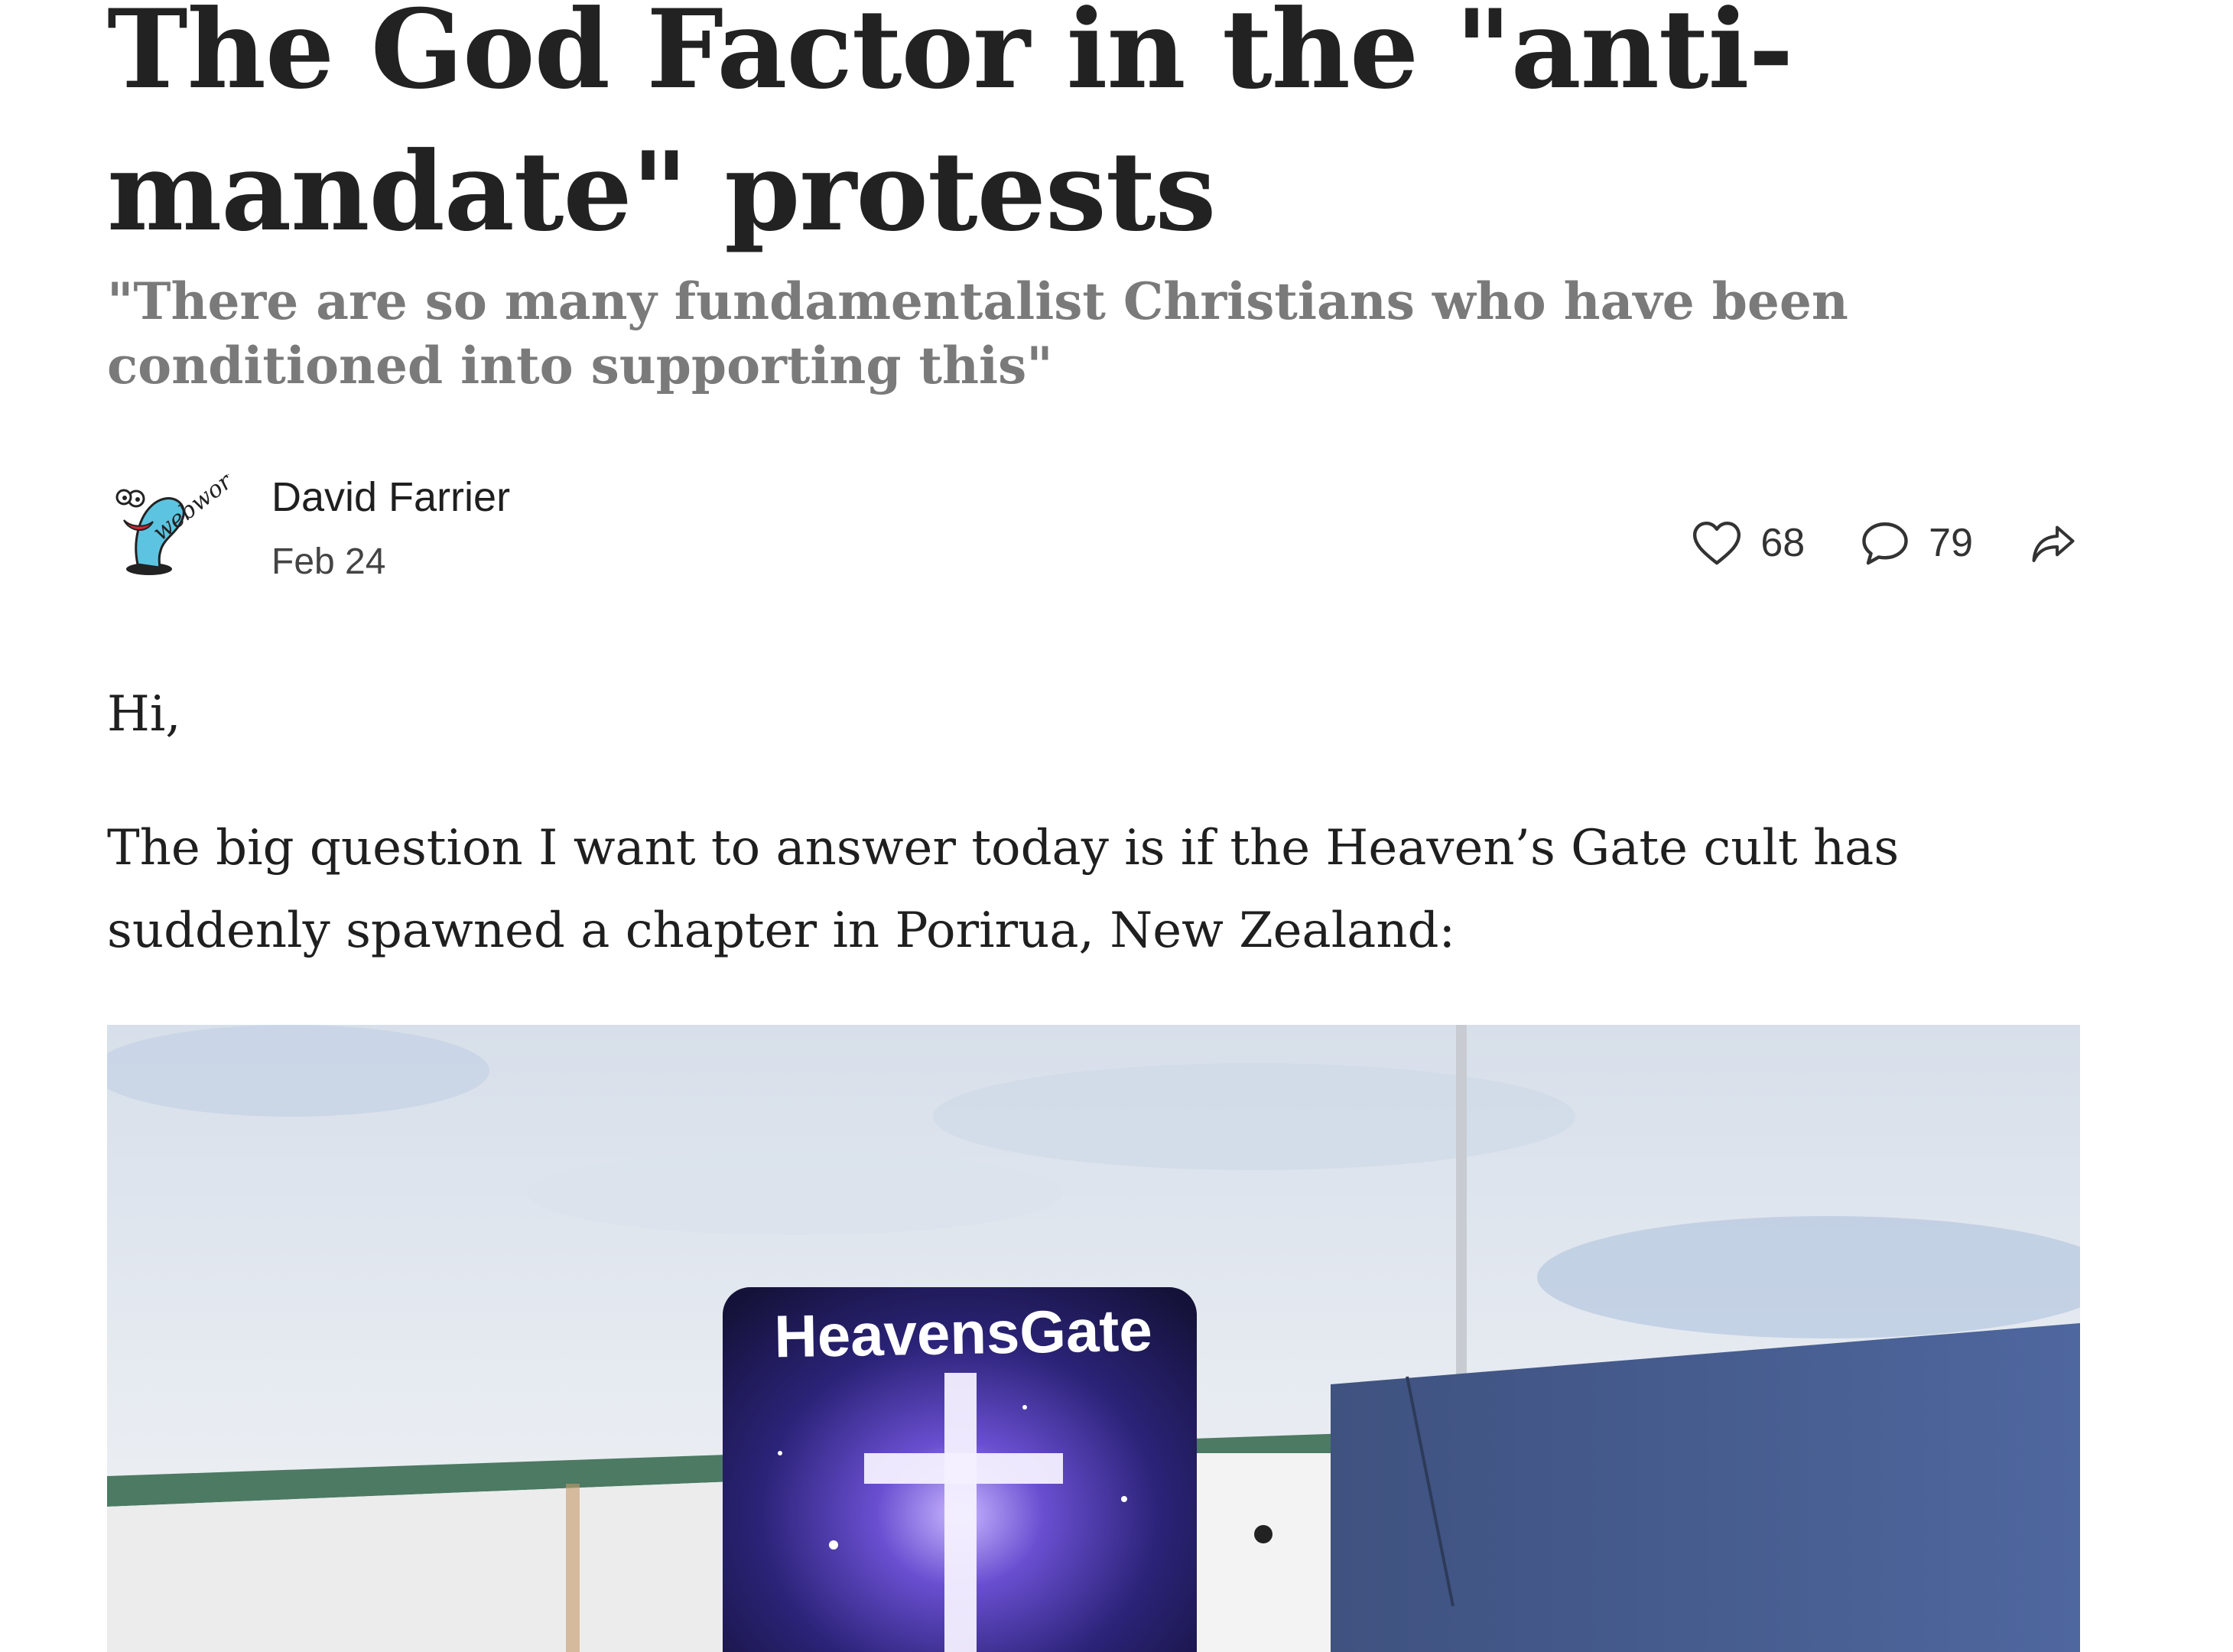 The image size is (2233, 1652). What do you see at coordinates (328, 561) in the screenshot?
I see `post-date: Feb 24` at bounding box center [328, 561].